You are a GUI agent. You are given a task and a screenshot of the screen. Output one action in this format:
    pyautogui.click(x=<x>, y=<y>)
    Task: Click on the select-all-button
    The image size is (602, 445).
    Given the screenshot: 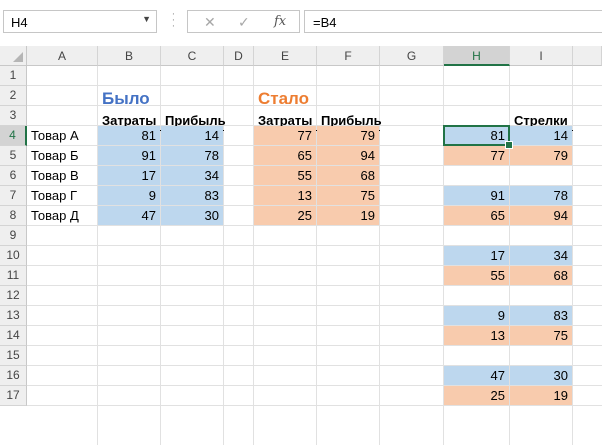 What is the action you would take?
    pyautogui.click(x=13, y=56)
    